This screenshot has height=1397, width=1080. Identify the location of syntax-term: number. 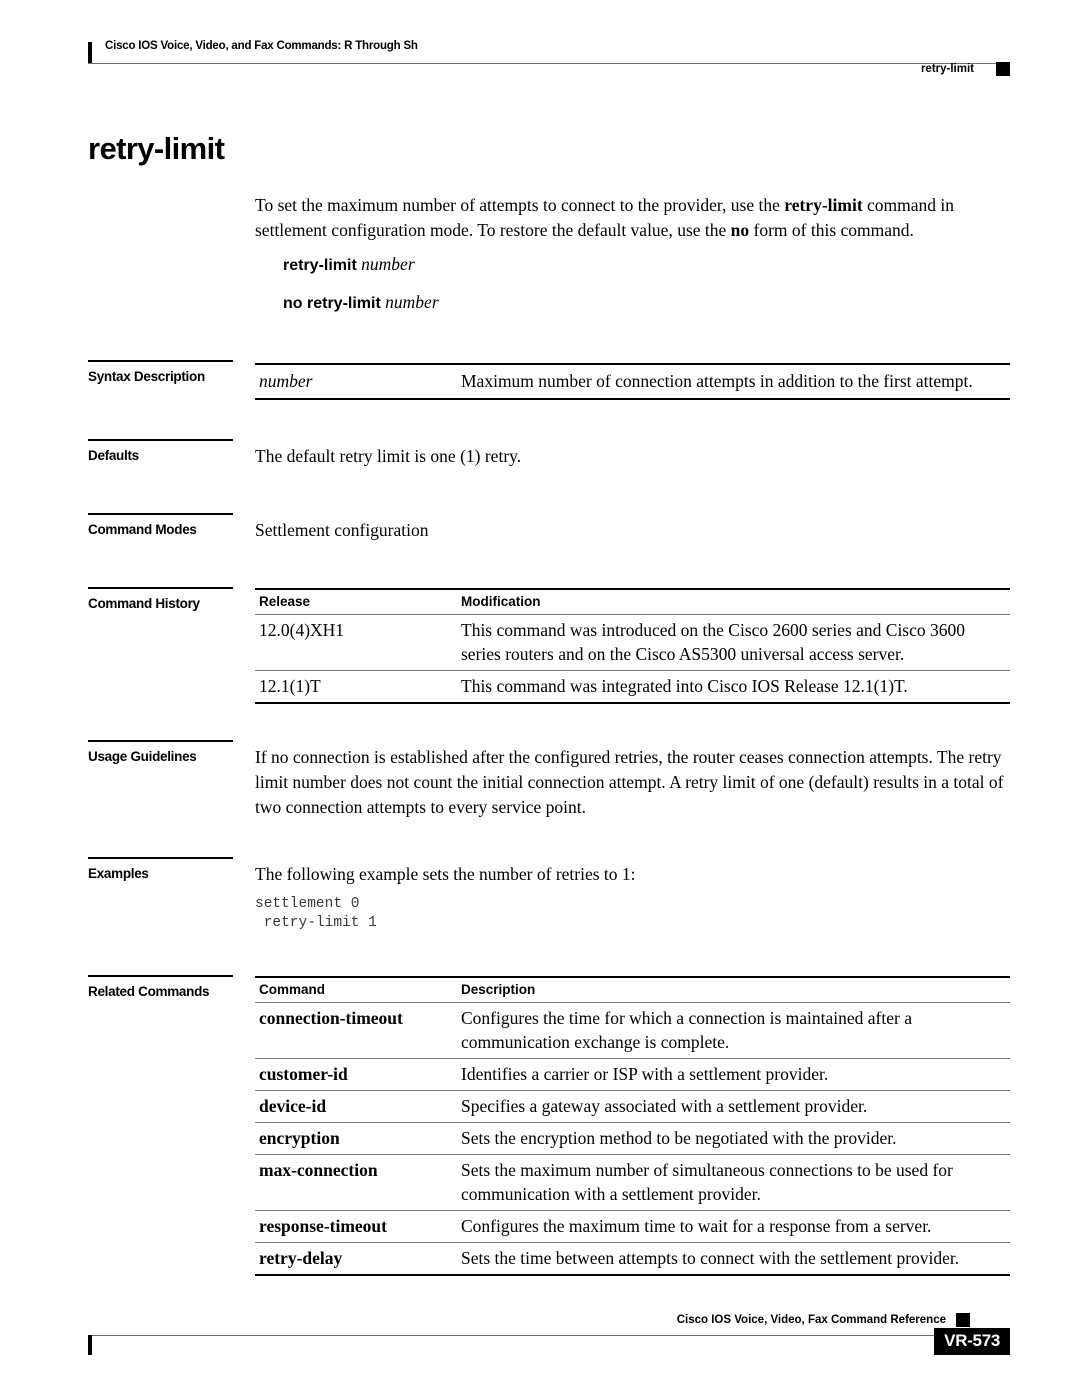
(356, 381).